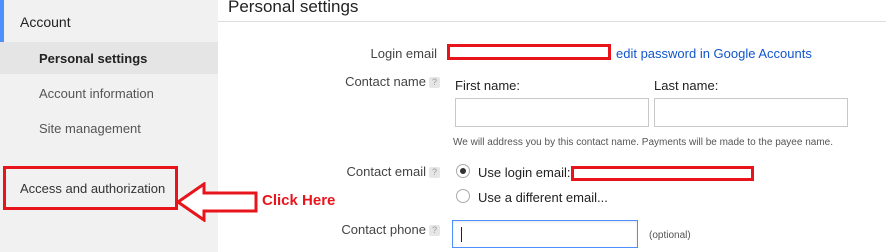 The height and width of the screenshot is (252, 886). What do you see at coordinates (714, 53) in the screenshot?
I see `edit-password-link: edit password in Google Accounts` at bounding box center [714, 53].